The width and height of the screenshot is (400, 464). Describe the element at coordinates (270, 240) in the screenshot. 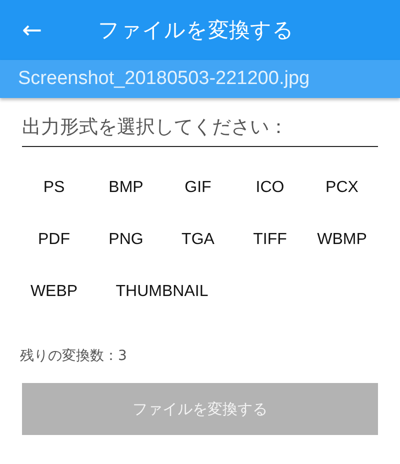

I see `format-option: TIFF` at that location.